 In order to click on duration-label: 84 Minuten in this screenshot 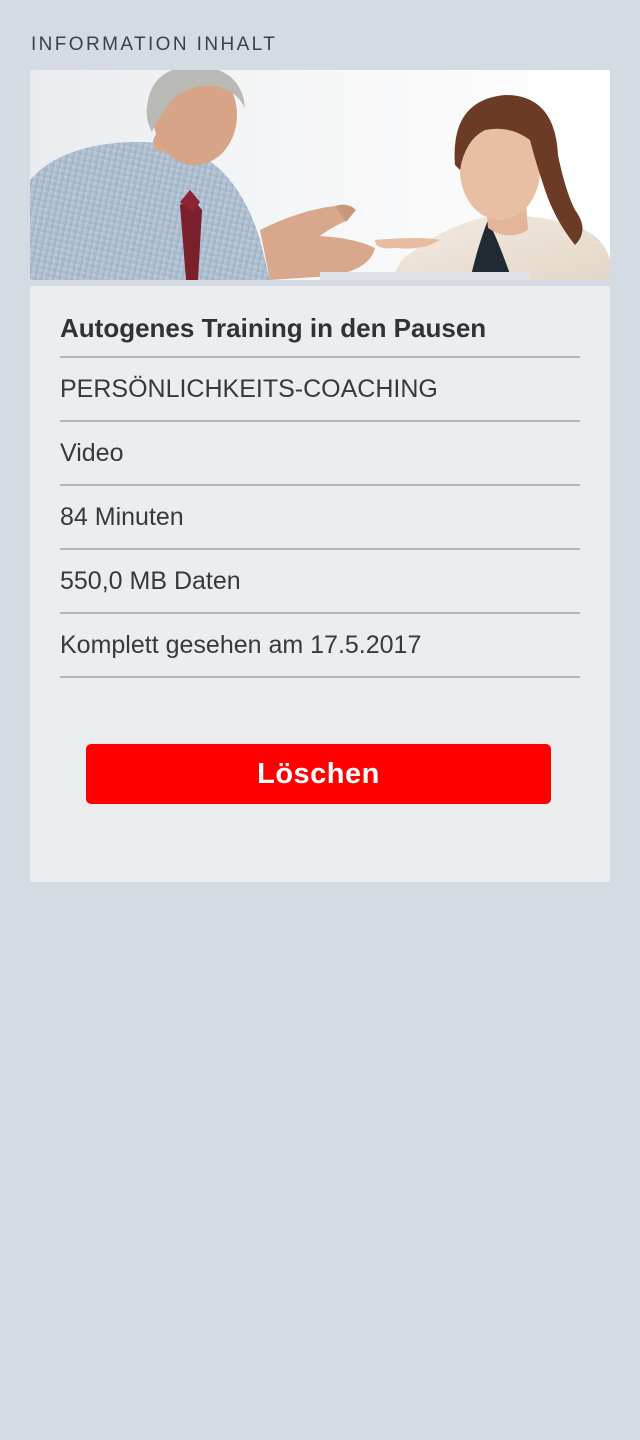, I will do `click(320, 518)`.